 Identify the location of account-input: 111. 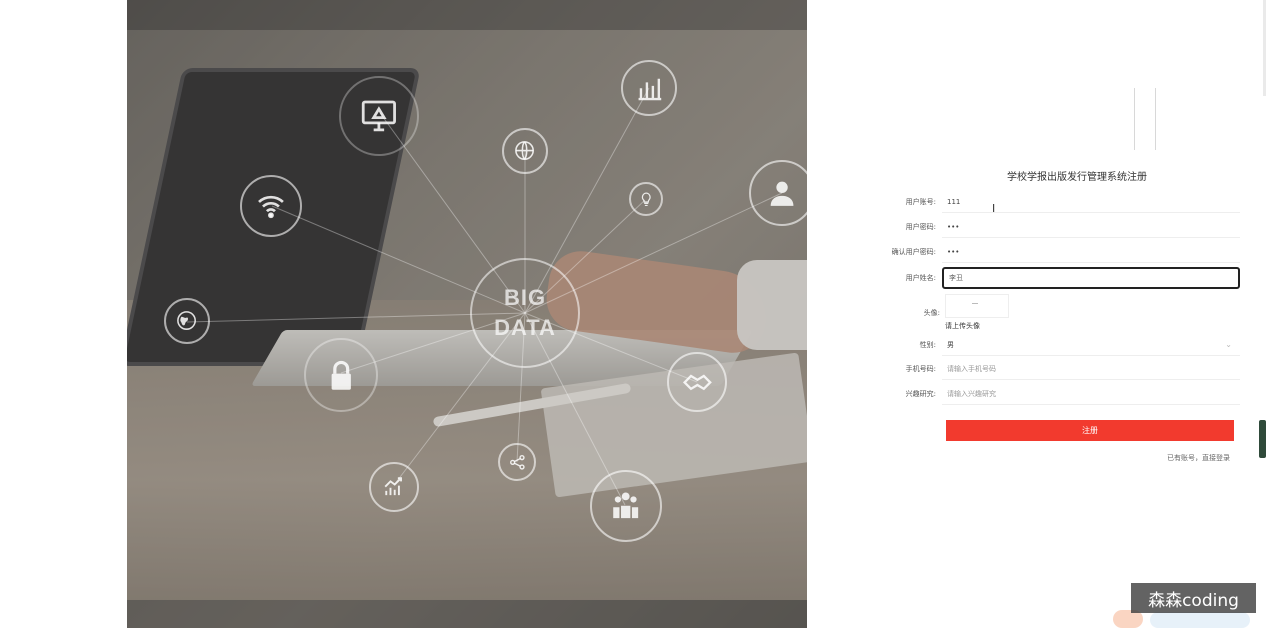
(1091, 202).